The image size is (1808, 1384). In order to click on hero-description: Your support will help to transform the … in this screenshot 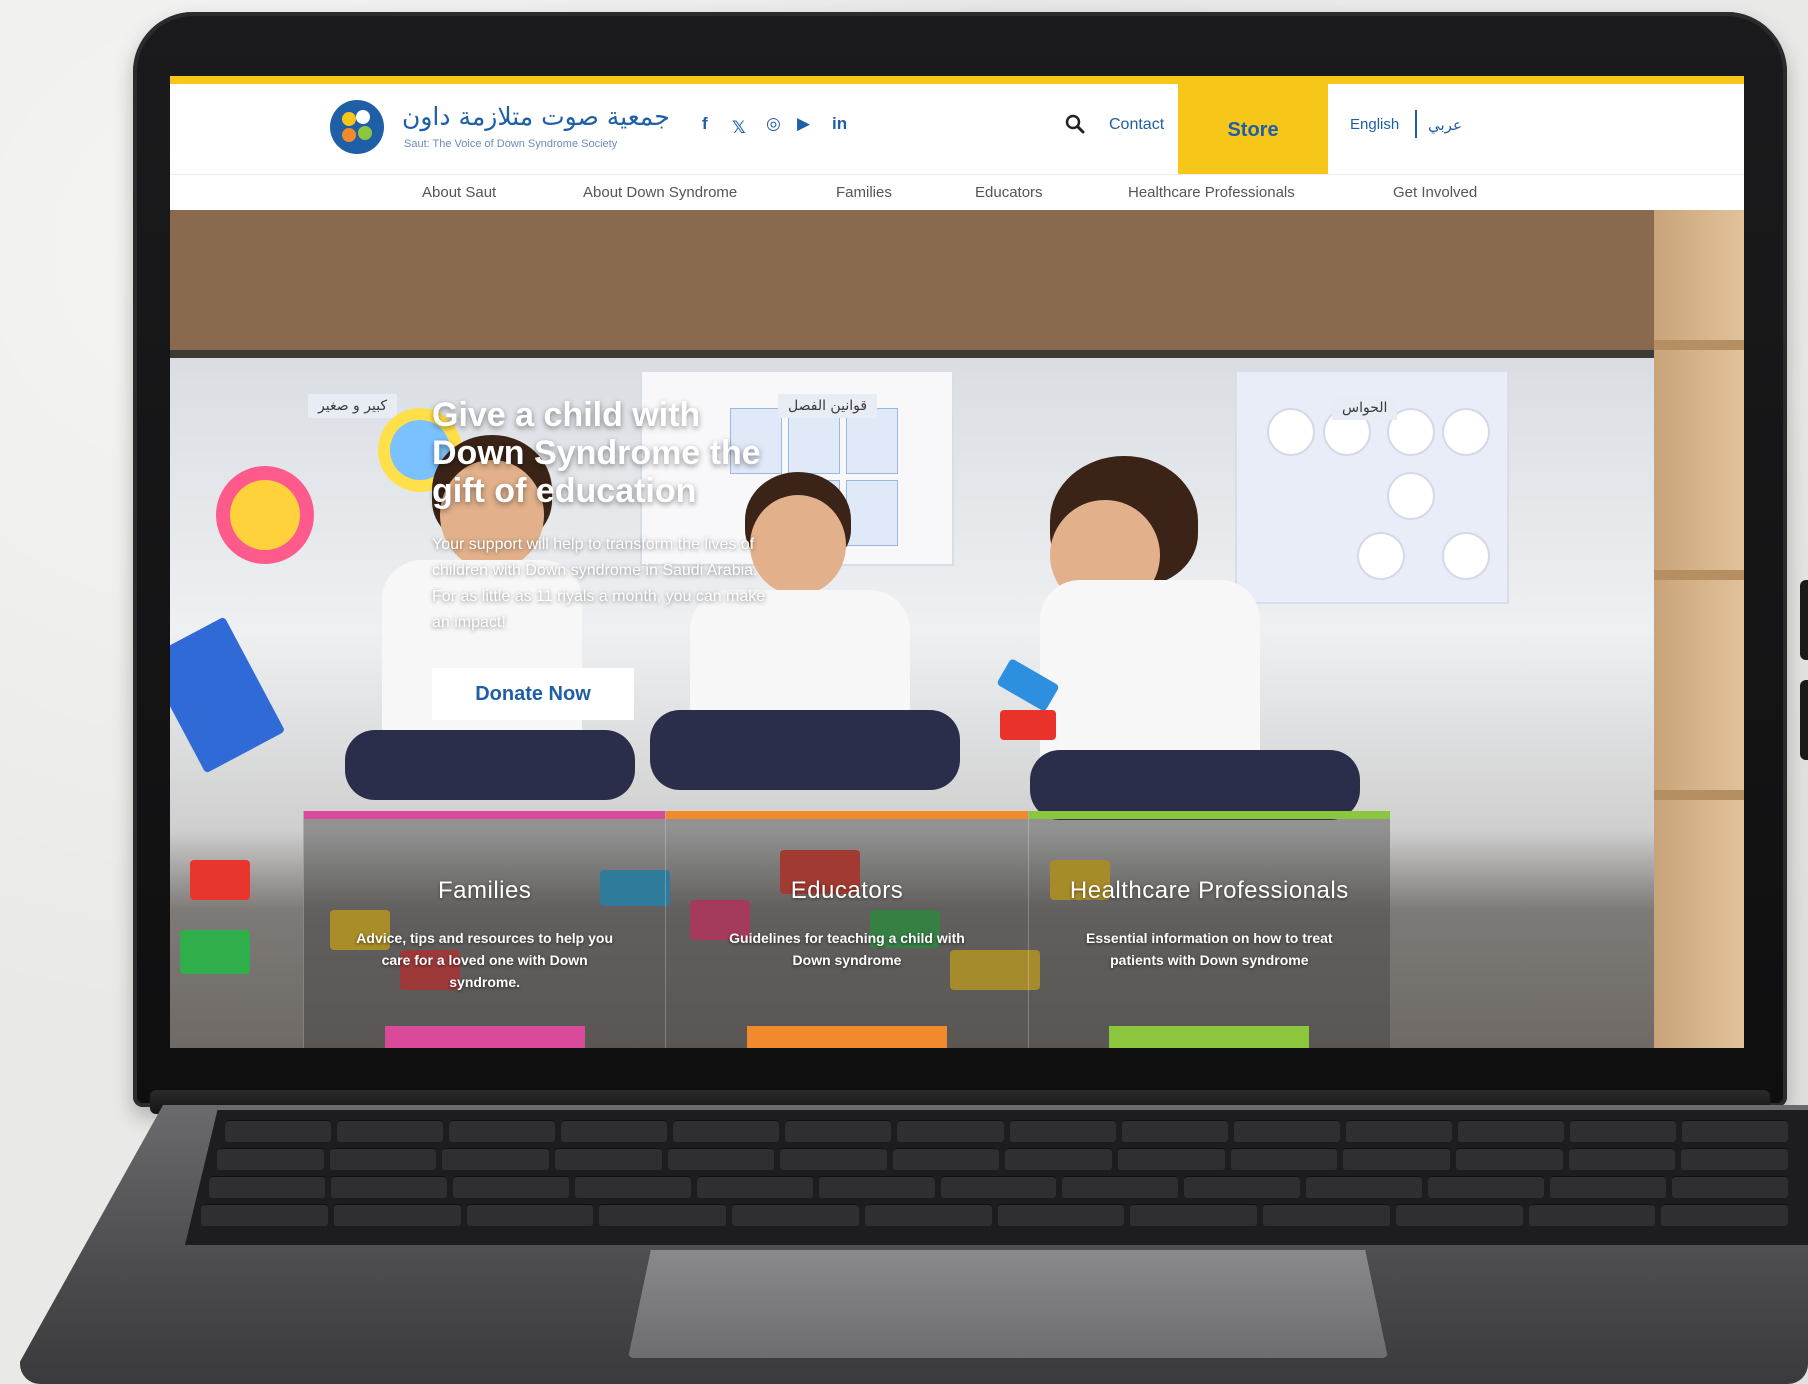, I will do `click(599, 583)`.